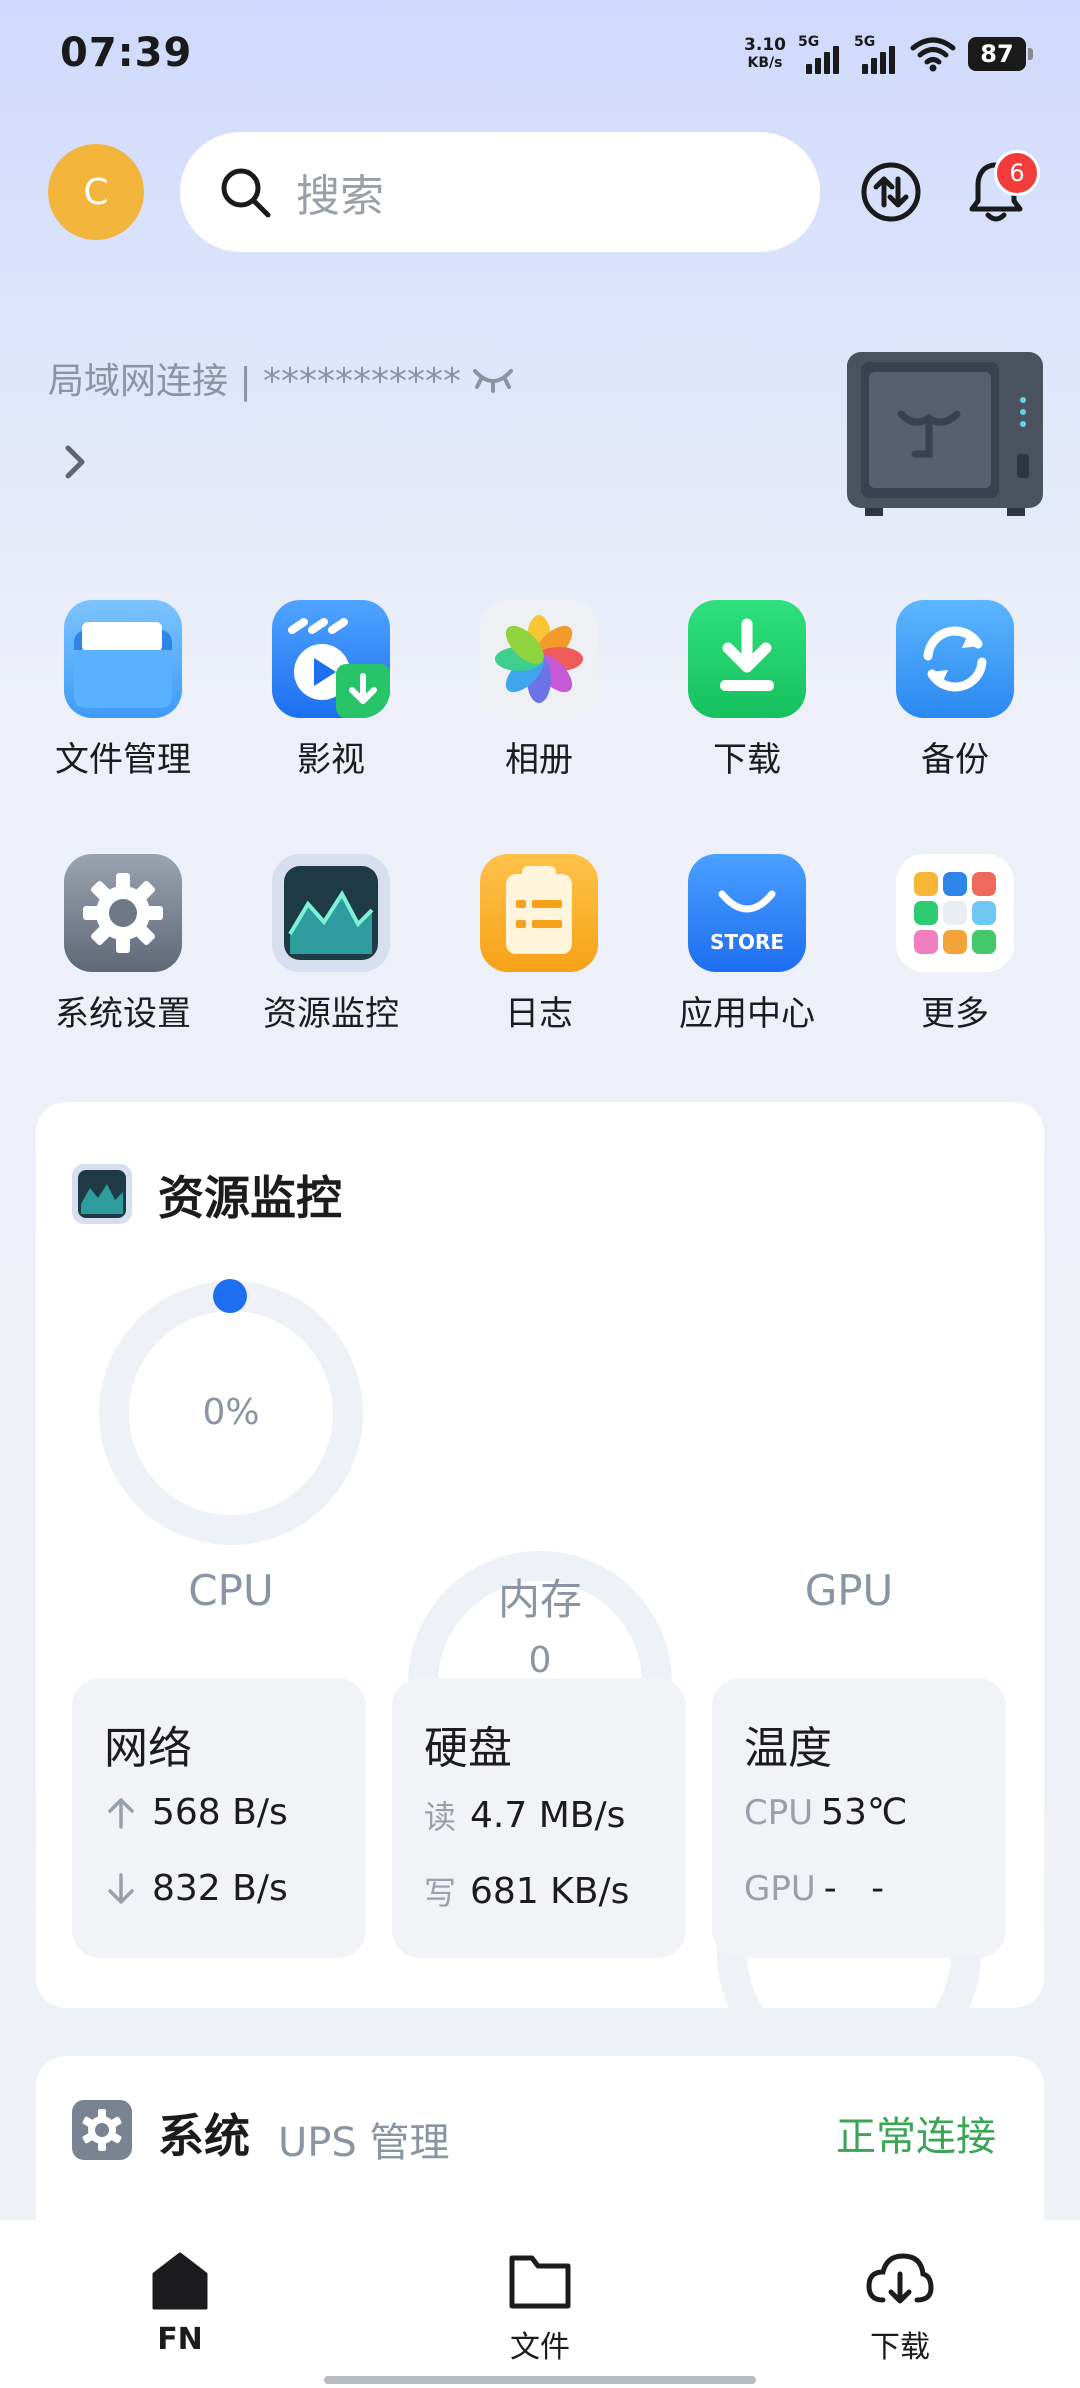 This screenshot has height=2388, width=1080. I want to click on wifi-icon, so click(933, 54).